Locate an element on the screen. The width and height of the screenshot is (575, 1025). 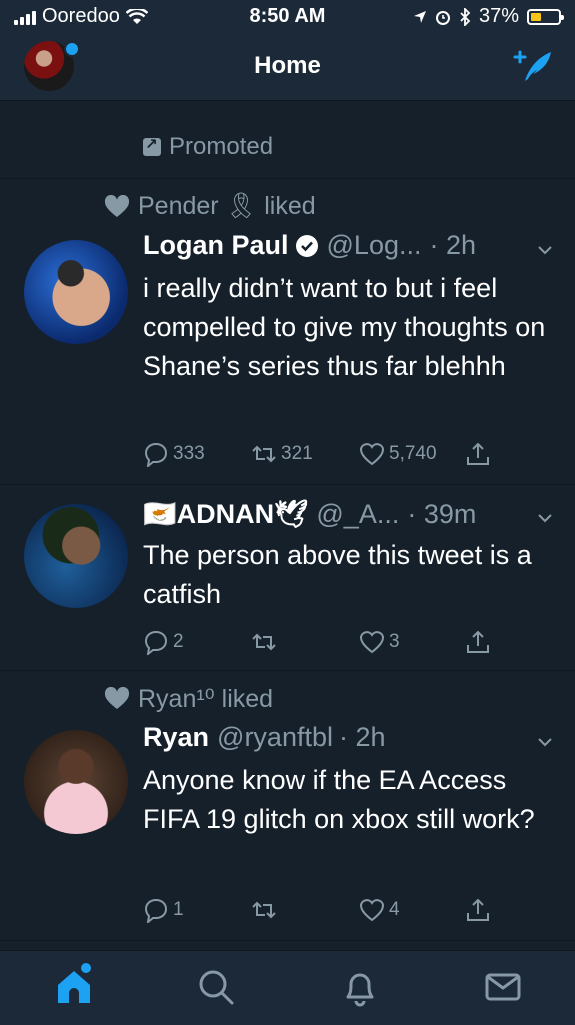
reply-button: 2 is located at coordinates (163, 642).